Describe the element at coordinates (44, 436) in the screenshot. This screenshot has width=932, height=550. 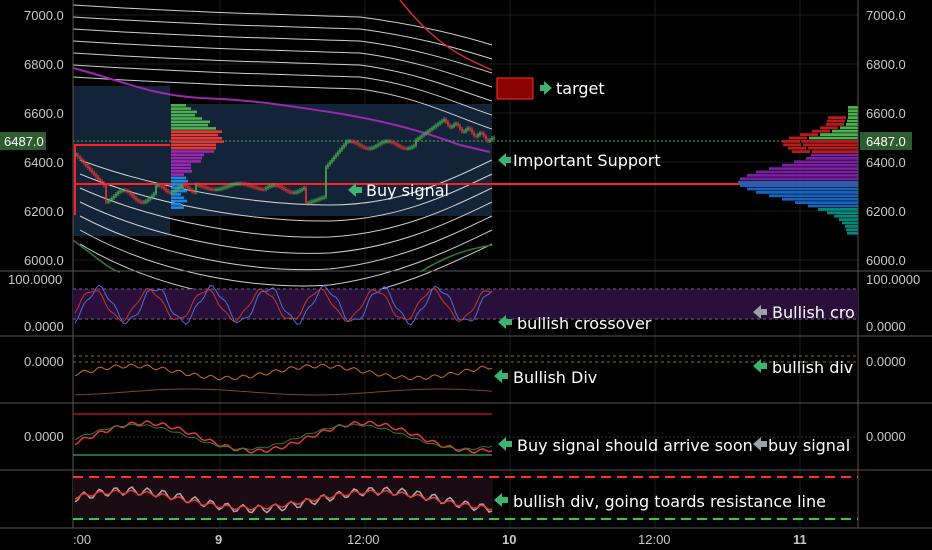
I see `mom-tick-0: 0.0000` at that location.